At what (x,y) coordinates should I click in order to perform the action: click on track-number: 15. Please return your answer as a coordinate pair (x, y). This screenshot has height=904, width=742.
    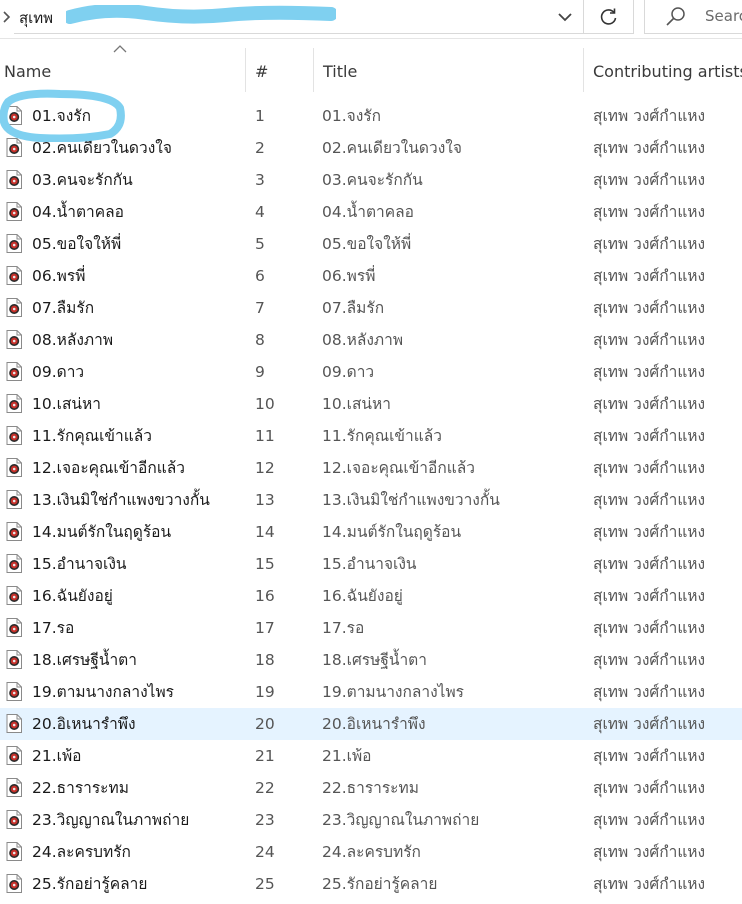
    Looking at the image, I should click on (265, 564).